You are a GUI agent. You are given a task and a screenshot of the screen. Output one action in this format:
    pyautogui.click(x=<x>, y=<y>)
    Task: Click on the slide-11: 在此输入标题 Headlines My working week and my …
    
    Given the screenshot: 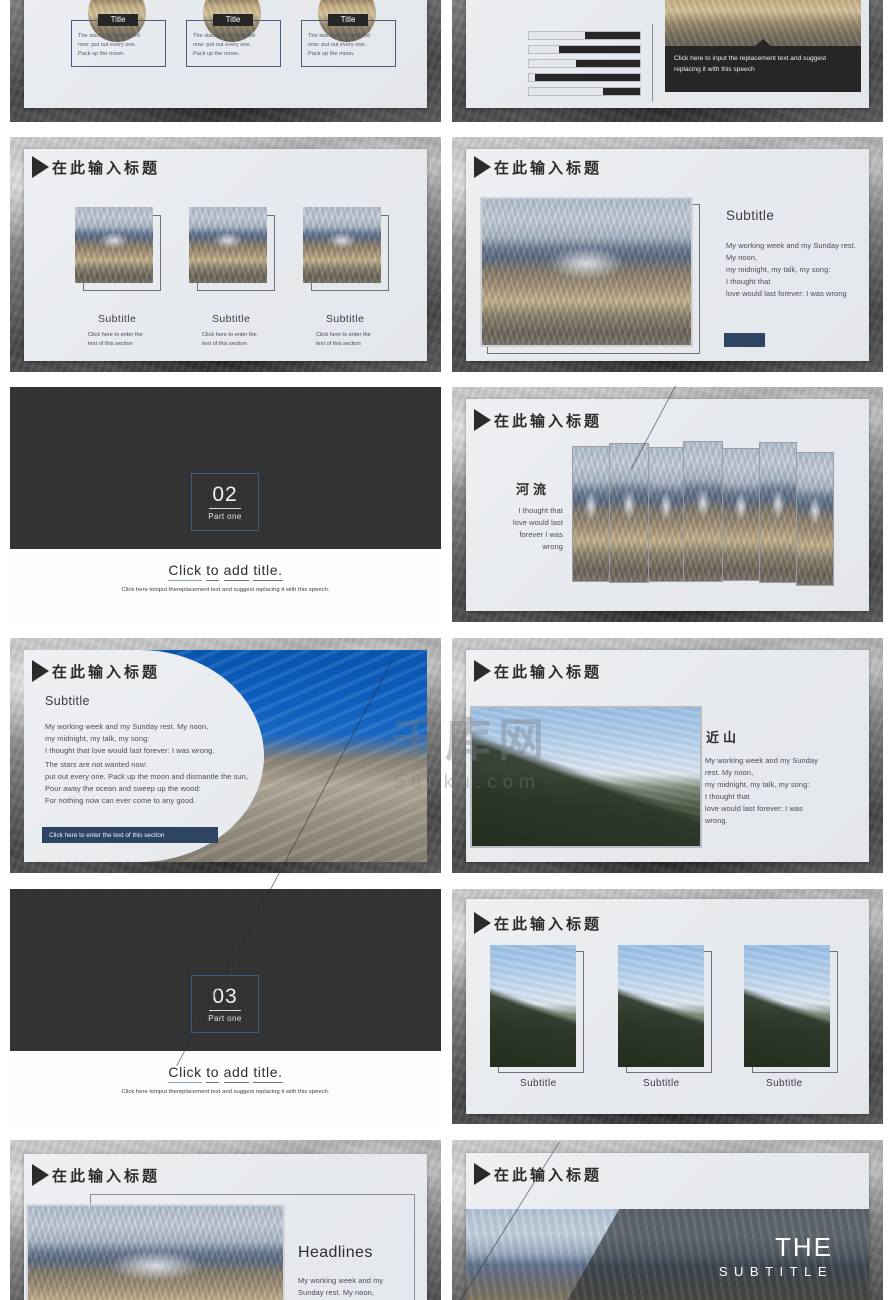 What is the action you would take?
    pyautogui.click(x=225, y=1220)
    